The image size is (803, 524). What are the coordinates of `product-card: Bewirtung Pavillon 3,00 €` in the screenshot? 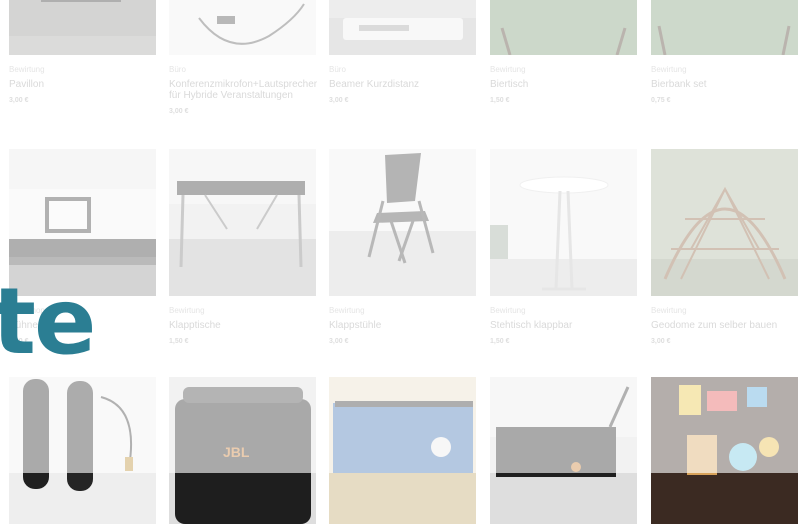 It's located at (82, 52).